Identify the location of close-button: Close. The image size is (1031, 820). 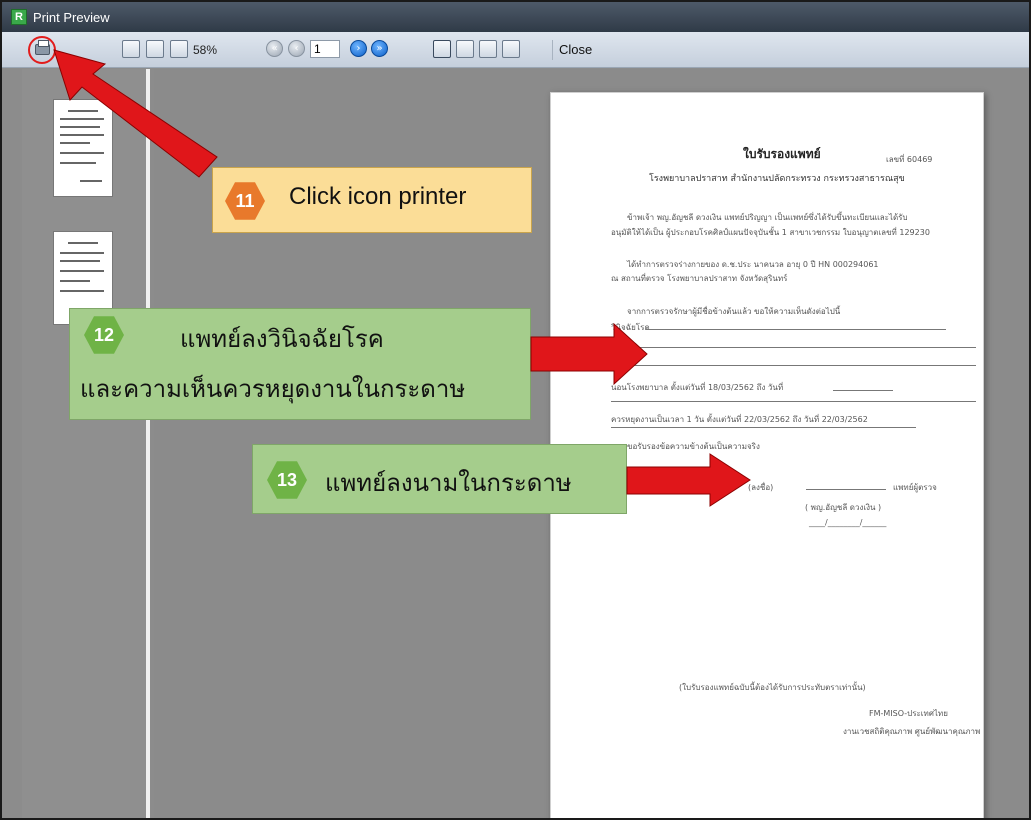
(575, 50).